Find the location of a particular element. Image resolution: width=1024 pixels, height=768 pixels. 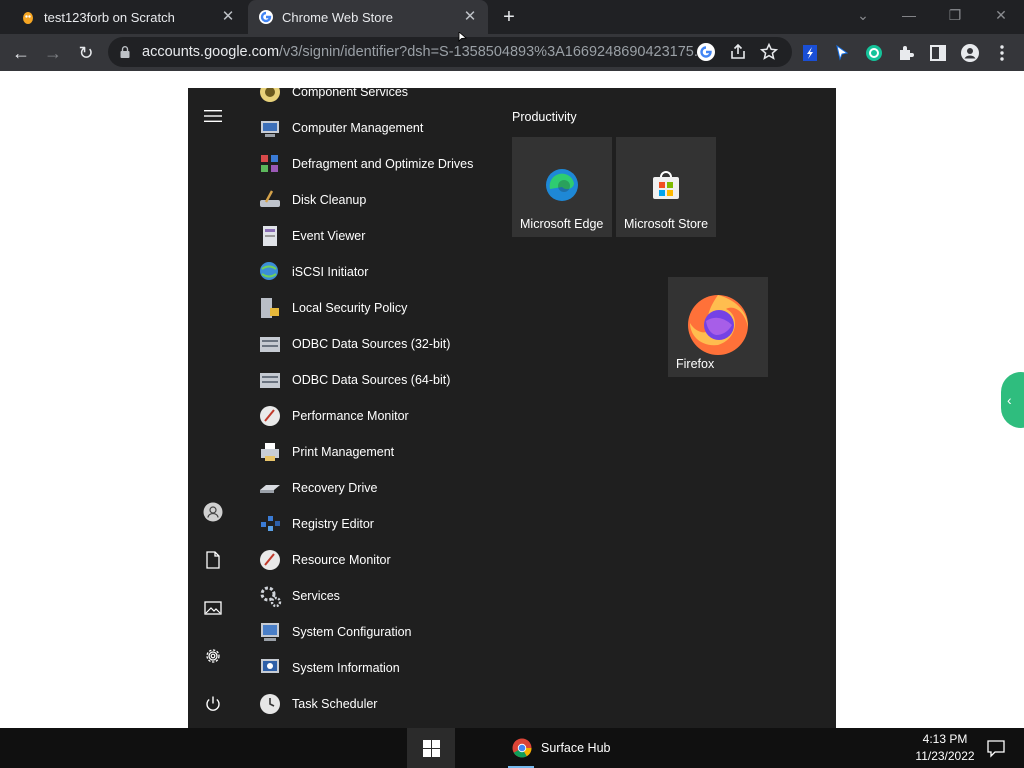

tile-microsoft-edge: Microsoft Edge is located at coordinates (562, 187).